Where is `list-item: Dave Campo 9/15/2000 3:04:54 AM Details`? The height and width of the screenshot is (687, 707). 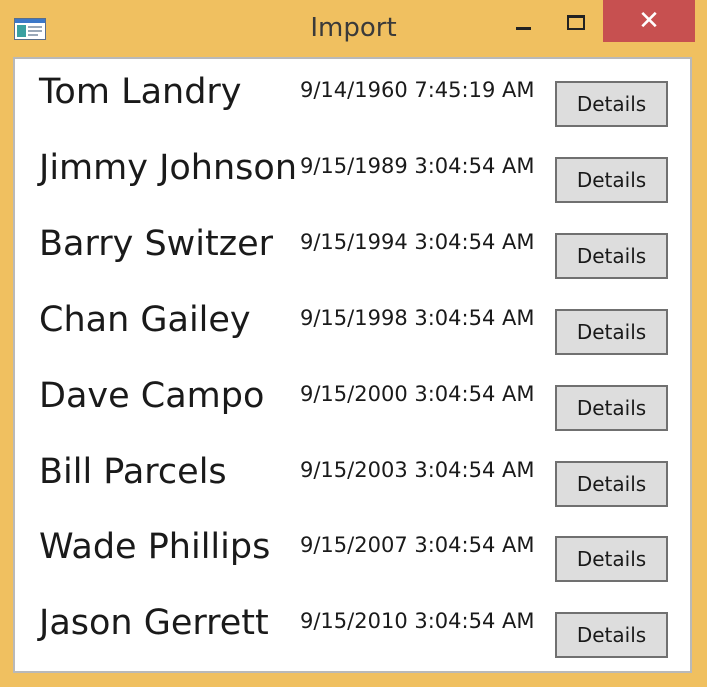
list-item: Dave Campo 9/15/2000 3:04:54 AM Details is located at coordinates (352, 406).